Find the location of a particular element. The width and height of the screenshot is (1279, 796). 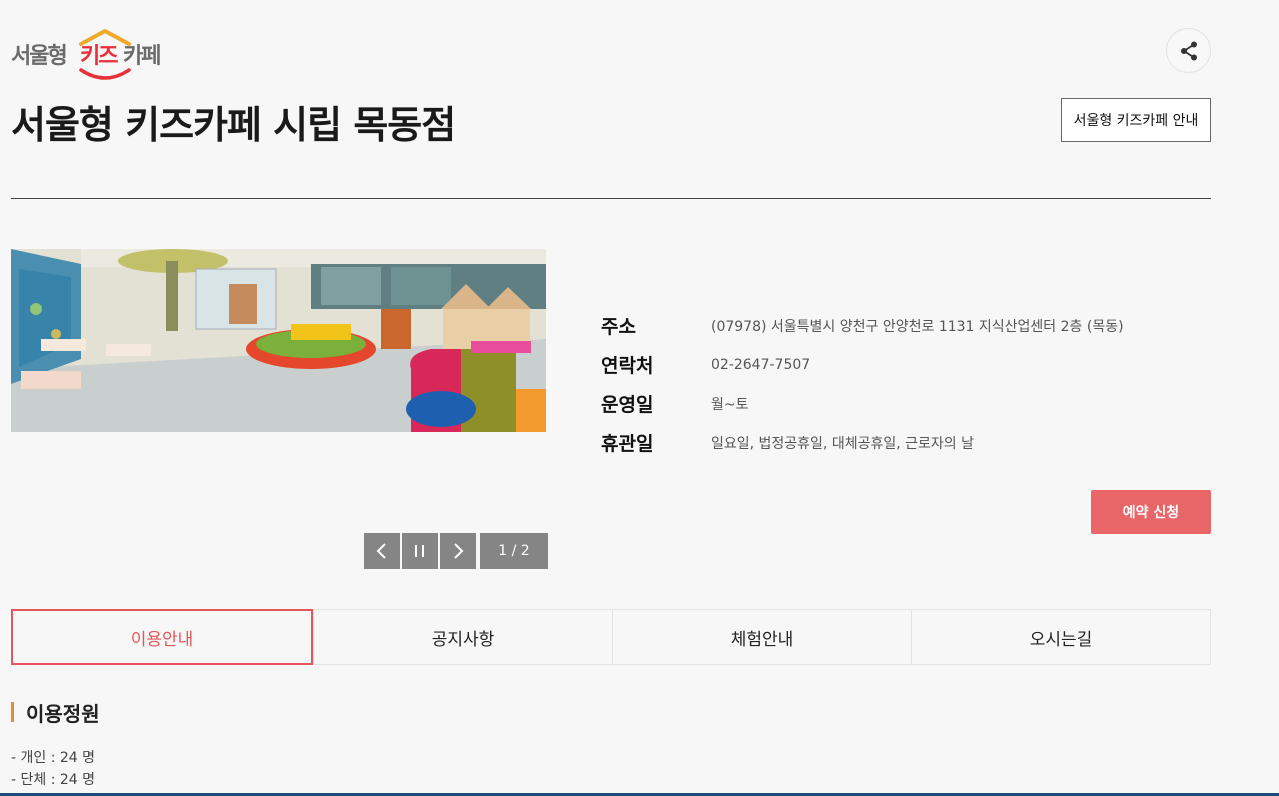

capacity-individual: - 개인 : 24 명 is located at coordinates (53, 758).